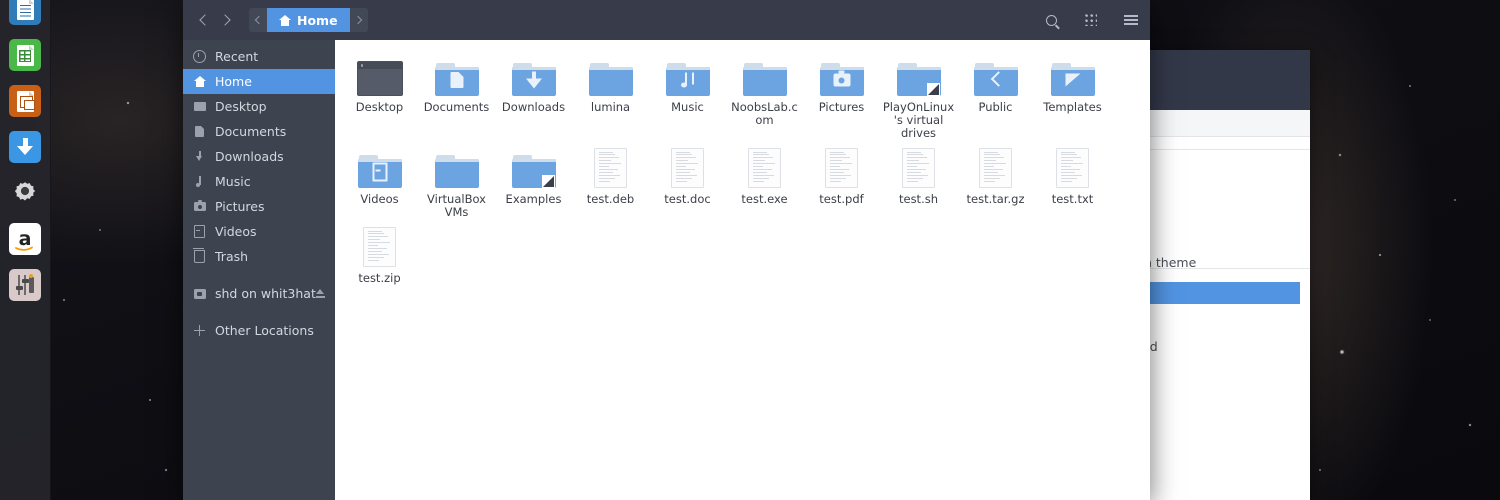  I want to click on eject-icon, so click(320, 293).